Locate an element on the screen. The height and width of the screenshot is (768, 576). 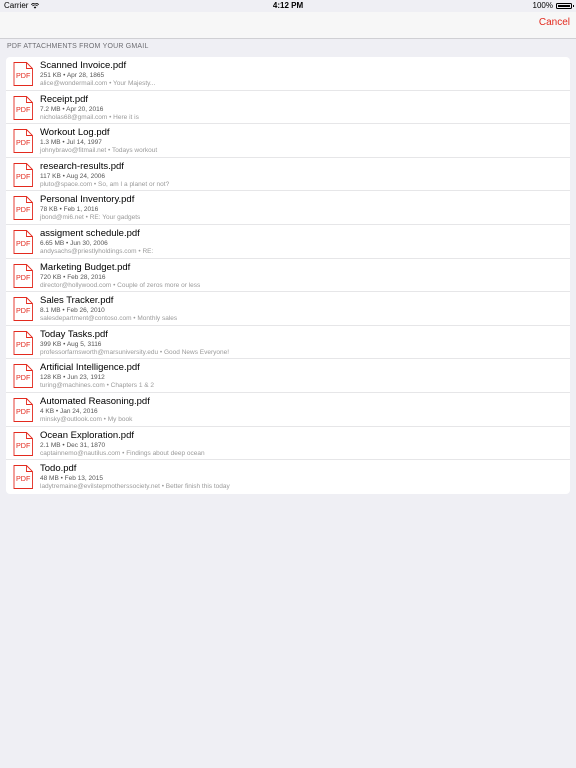
email-sender-subject: nicholas68@gmail.com • Here it is is located at coordinates (89, 117).